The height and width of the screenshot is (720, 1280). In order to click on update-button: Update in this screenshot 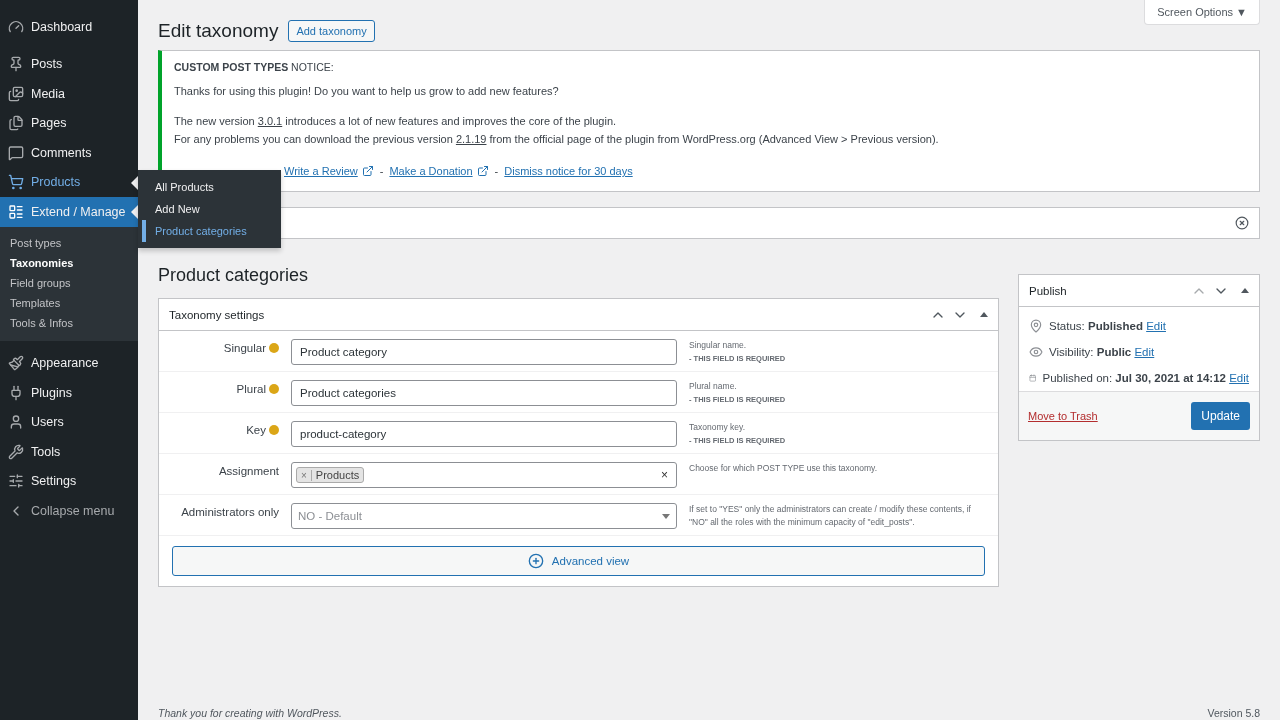, I will do `click(1220, 416)`.